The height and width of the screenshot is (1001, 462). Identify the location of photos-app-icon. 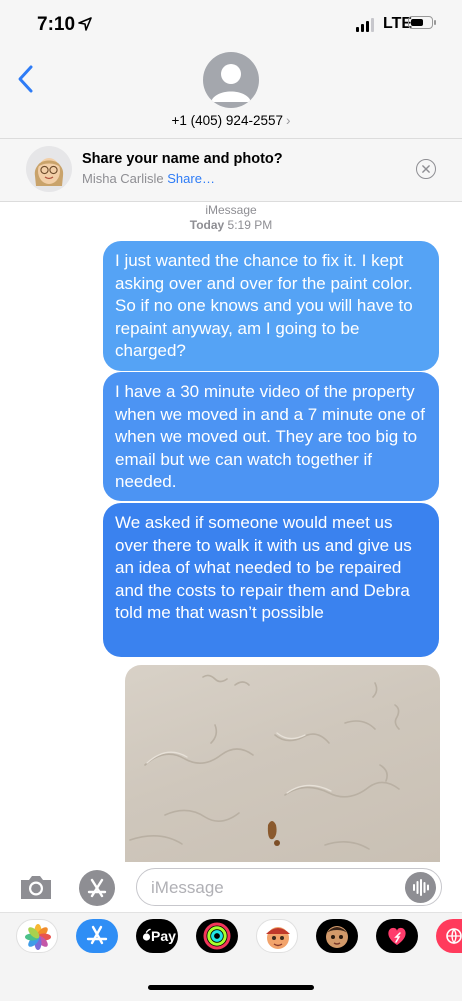
(37, 936).